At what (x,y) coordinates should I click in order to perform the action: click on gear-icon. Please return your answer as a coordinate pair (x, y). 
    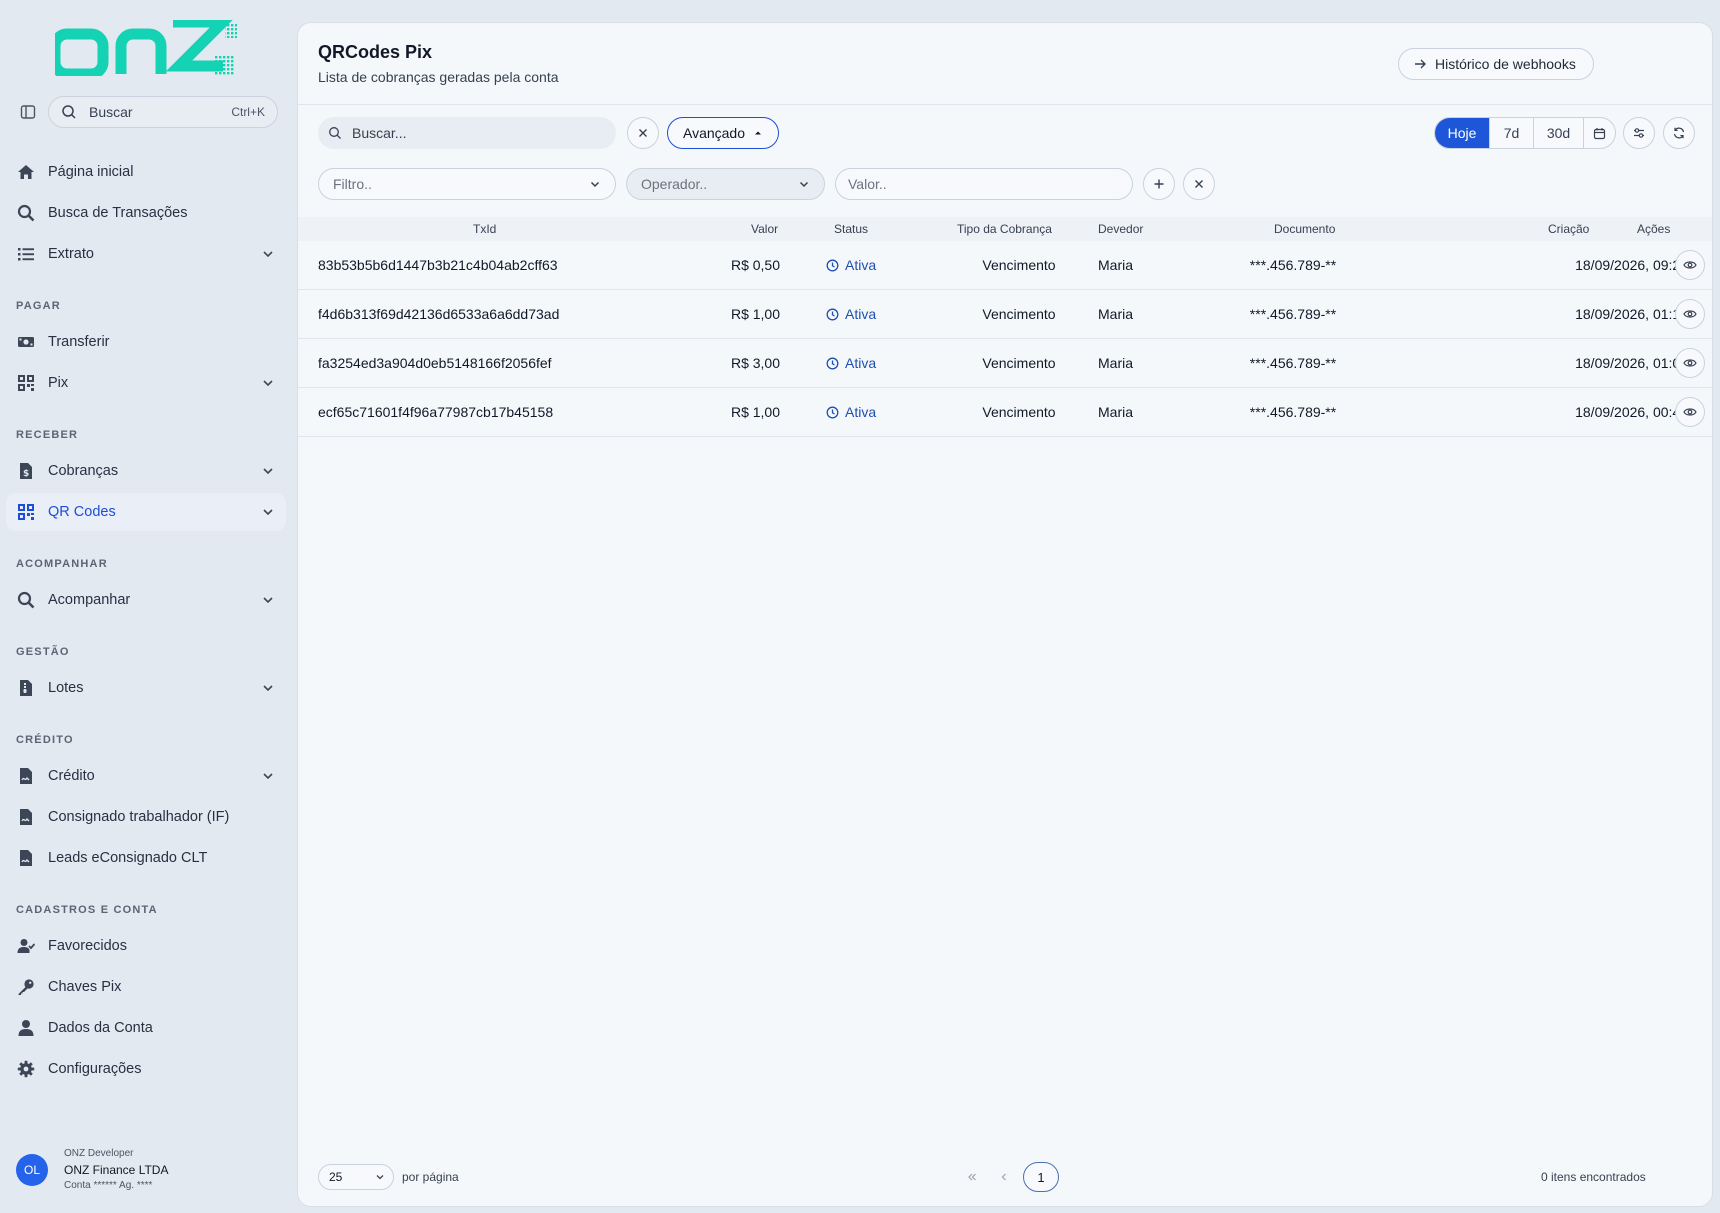
    Looking at the image, I should click on (26, 1069).